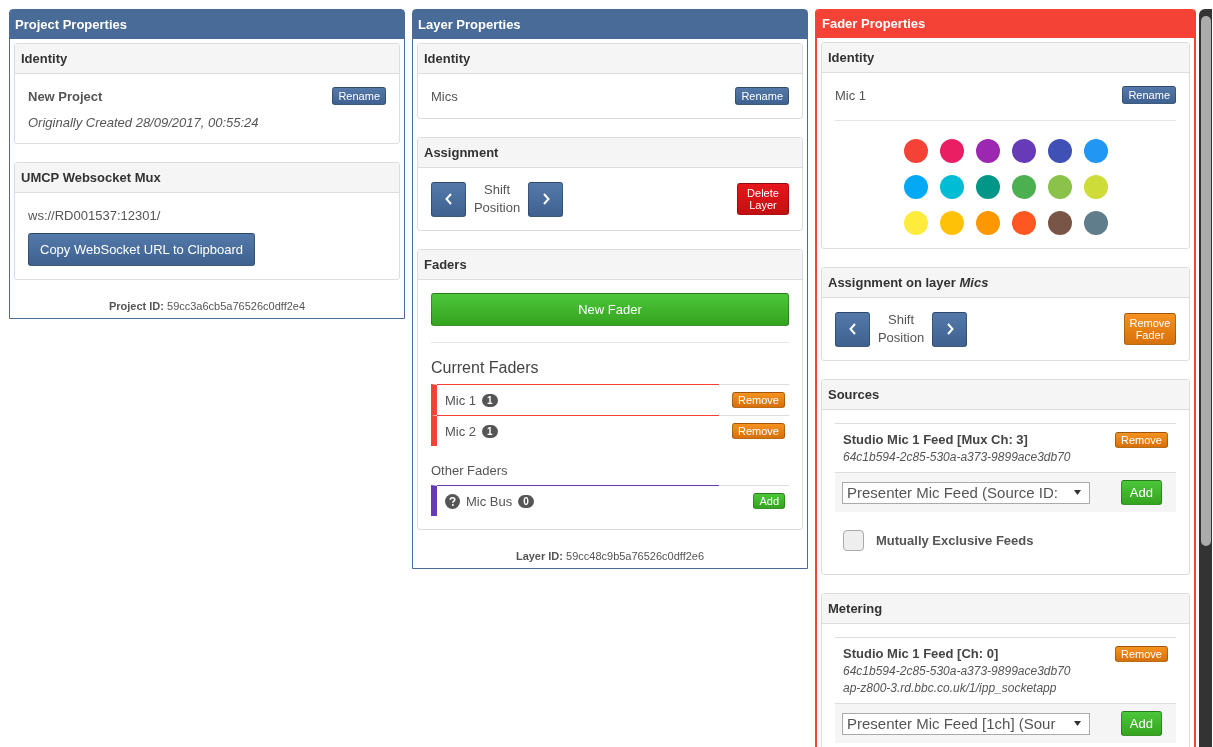  I want to click on section-title: UMCP Websocket Mux, so click(207, 178).